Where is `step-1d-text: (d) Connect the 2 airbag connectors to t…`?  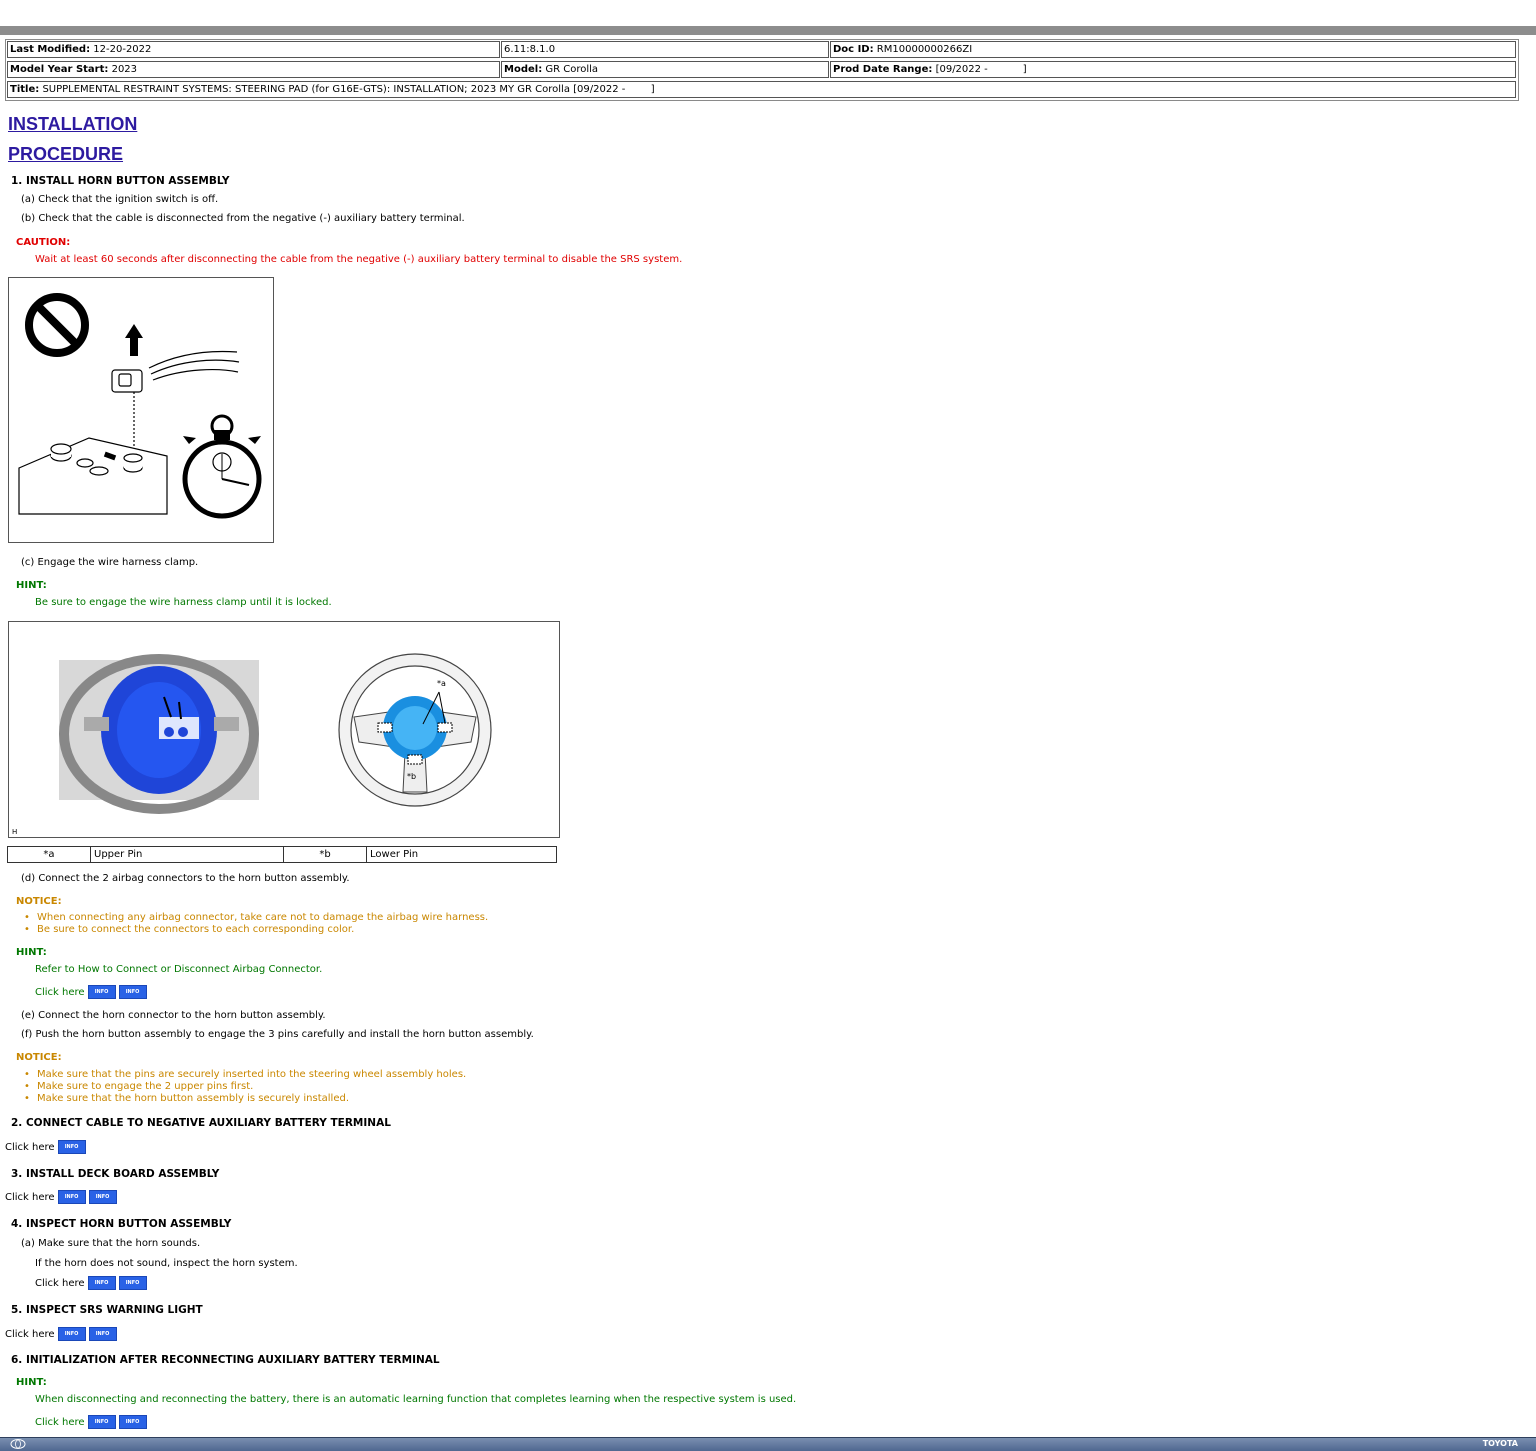
step-1d-text: (d) Connect the 2 airbag connectors to t… is located at coordinates (185, 878).